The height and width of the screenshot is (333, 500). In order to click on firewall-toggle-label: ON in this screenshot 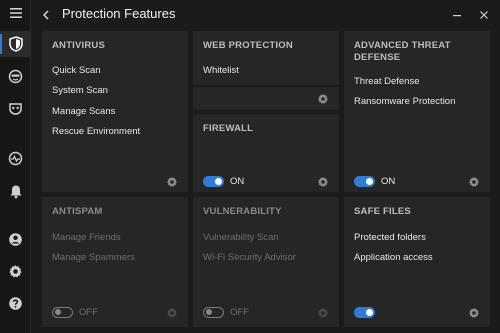, I will do `click(237, 181)`.